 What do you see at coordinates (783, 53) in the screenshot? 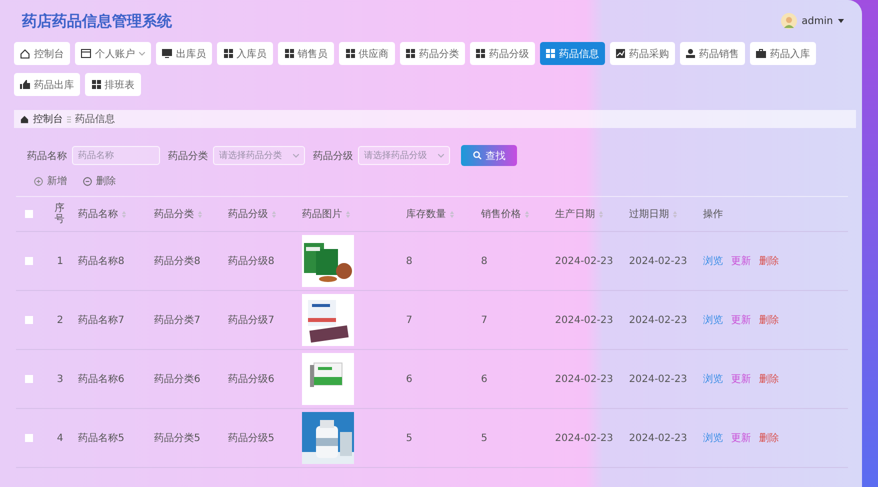
I see `nav-tab: 药品入库` at bounding box center [783, 53].